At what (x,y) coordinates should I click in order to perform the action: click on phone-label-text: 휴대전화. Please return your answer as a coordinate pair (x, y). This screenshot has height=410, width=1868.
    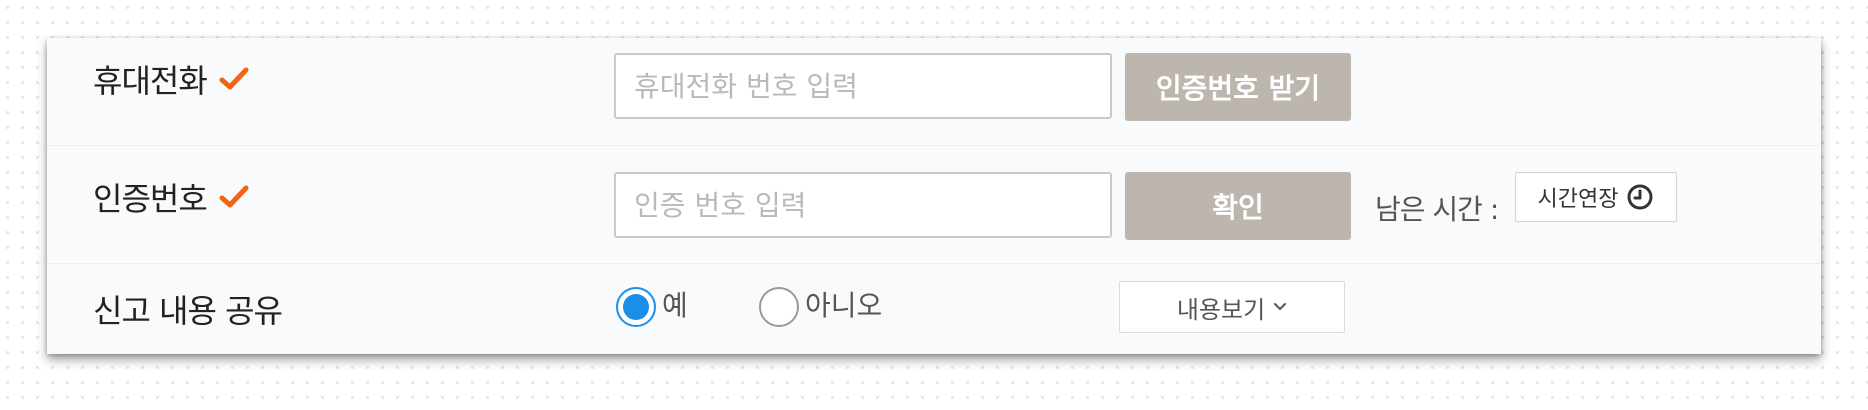
    Looking at the image, I should click on (150, 81).